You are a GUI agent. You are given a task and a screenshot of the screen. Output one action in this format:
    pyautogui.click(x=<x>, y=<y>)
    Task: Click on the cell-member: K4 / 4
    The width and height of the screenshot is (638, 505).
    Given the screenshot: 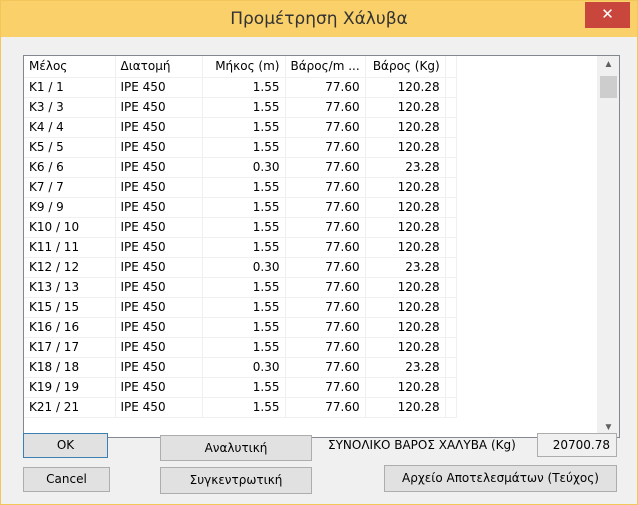 What is the action you would take?
    pyautogui.click(x=70, y=127)
    